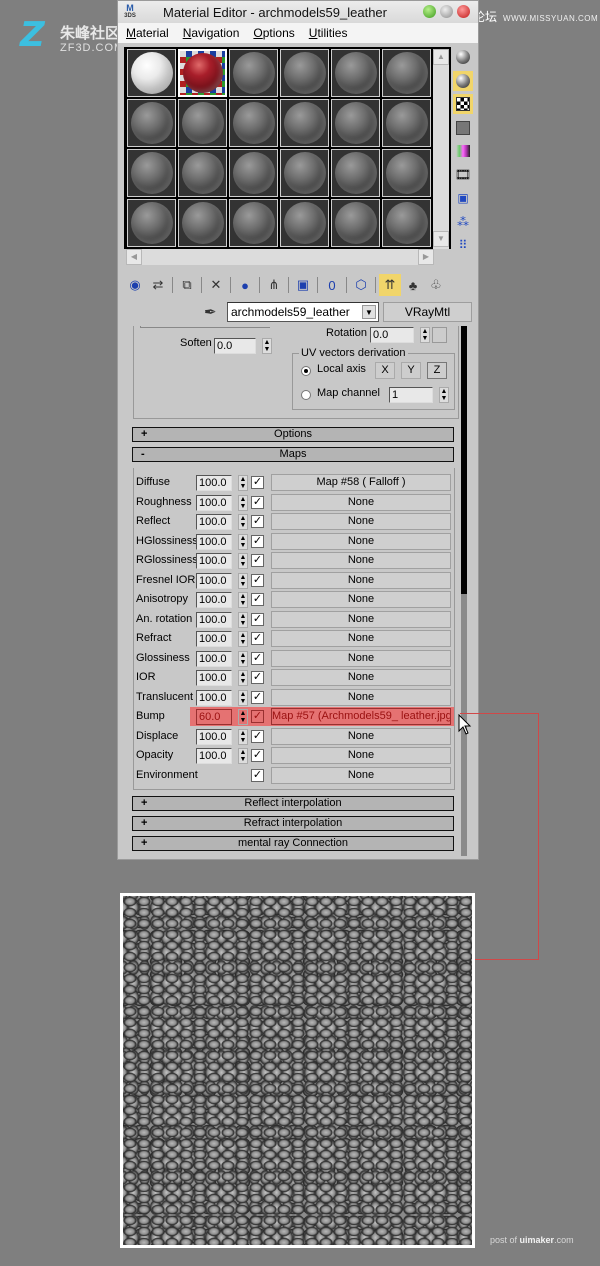 The height and width of the screenshot is (1266, 600). Describe the element at coordinates (205, 327) in the screenshot. I see `brdf-slider-fragment` at that location.